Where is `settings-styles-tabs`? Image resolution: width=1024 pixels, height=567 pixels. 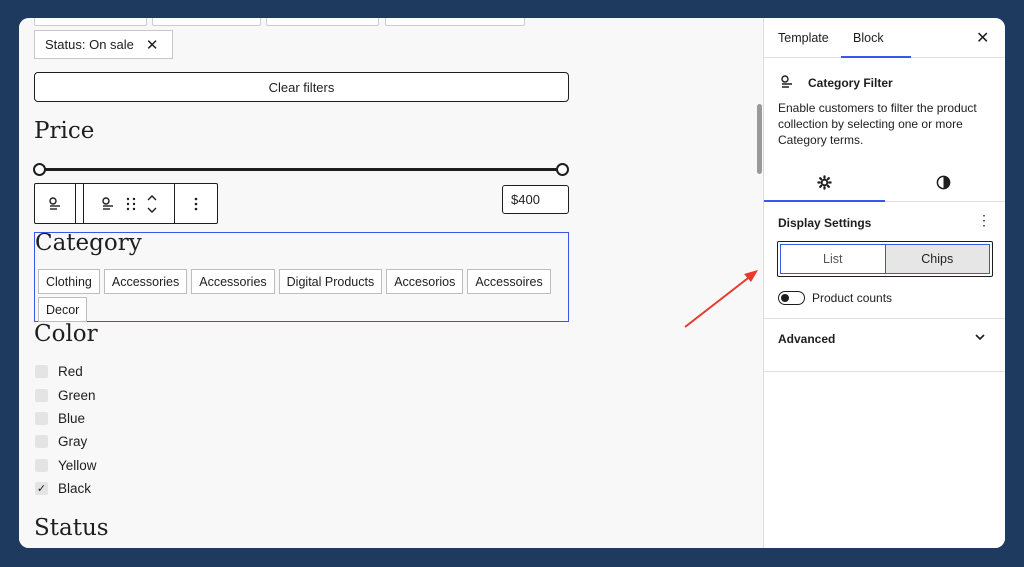 settings-styles-tabs is located at coordinates (884, 184).